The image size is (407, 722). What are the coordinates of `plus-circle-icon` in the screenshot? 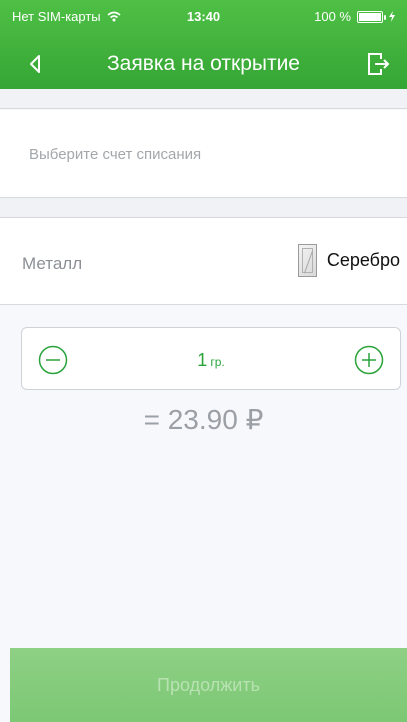 It's located at (369, 360).